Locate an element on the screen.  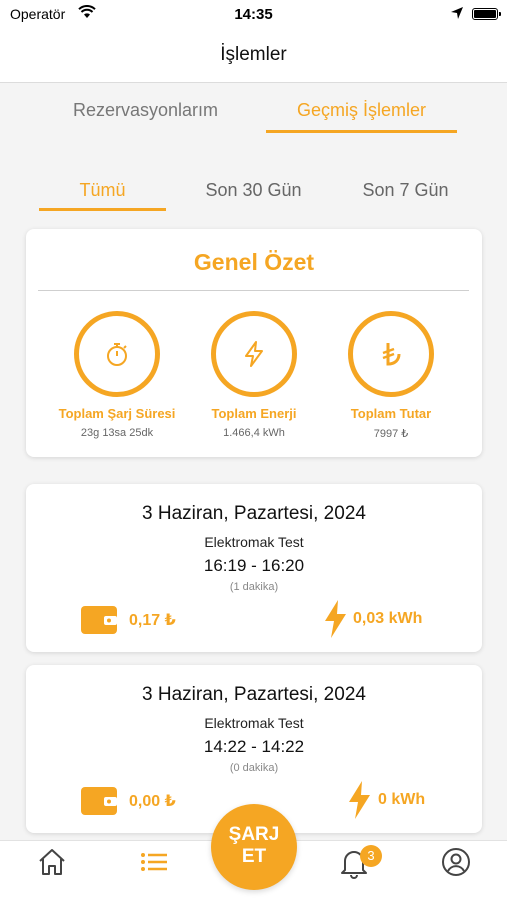
tab-past-transactions: Geçmiş İşlemler is located at coordinates (361, 110).